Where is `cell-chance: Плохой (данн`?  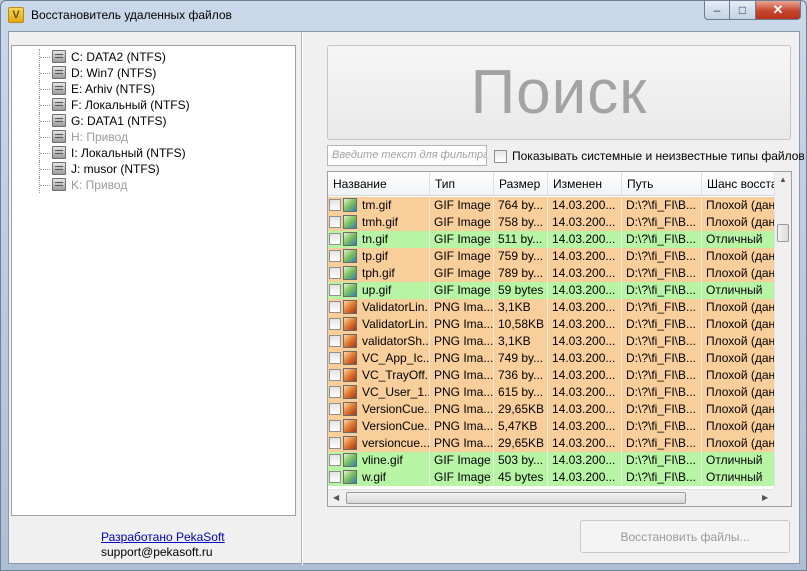
cell-chance: Плохой (данн is located at coordinates (738, 324).